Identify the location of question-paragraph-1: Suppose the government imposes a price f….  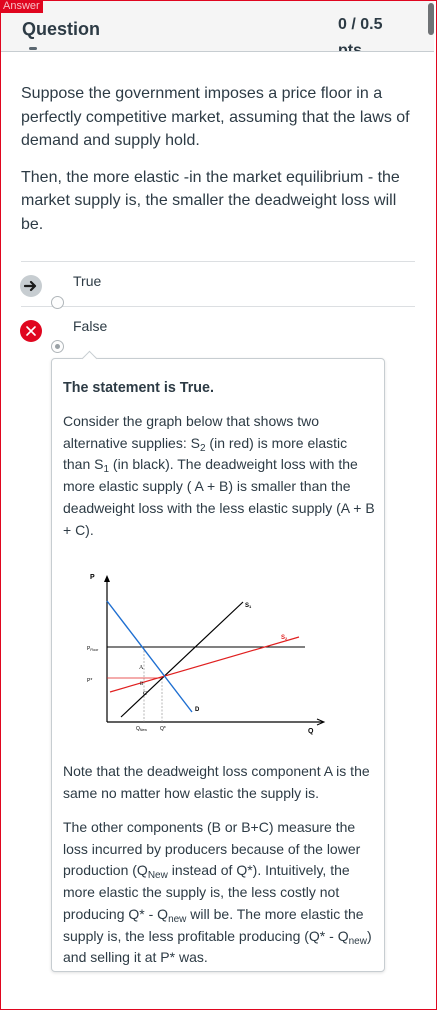
(215, 117).